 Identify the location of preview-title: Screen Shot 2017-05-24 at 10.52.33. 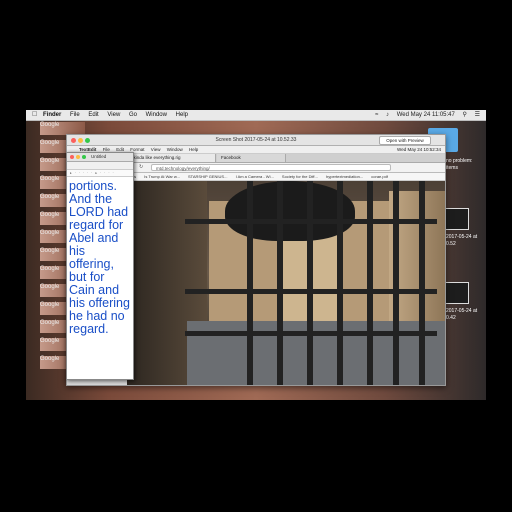
(256, 140).